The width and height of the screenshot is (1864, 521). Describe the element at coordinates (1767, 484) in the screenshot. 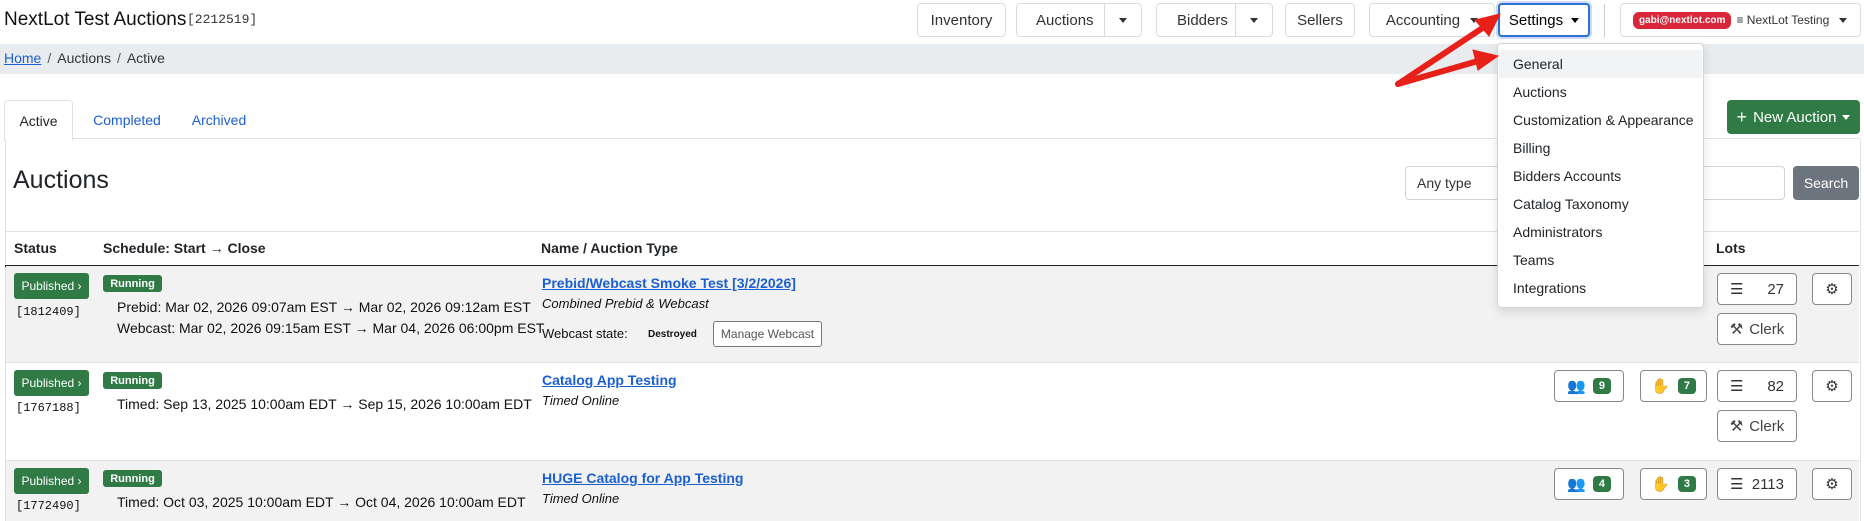

I see `lots-count: 2113` at that location.